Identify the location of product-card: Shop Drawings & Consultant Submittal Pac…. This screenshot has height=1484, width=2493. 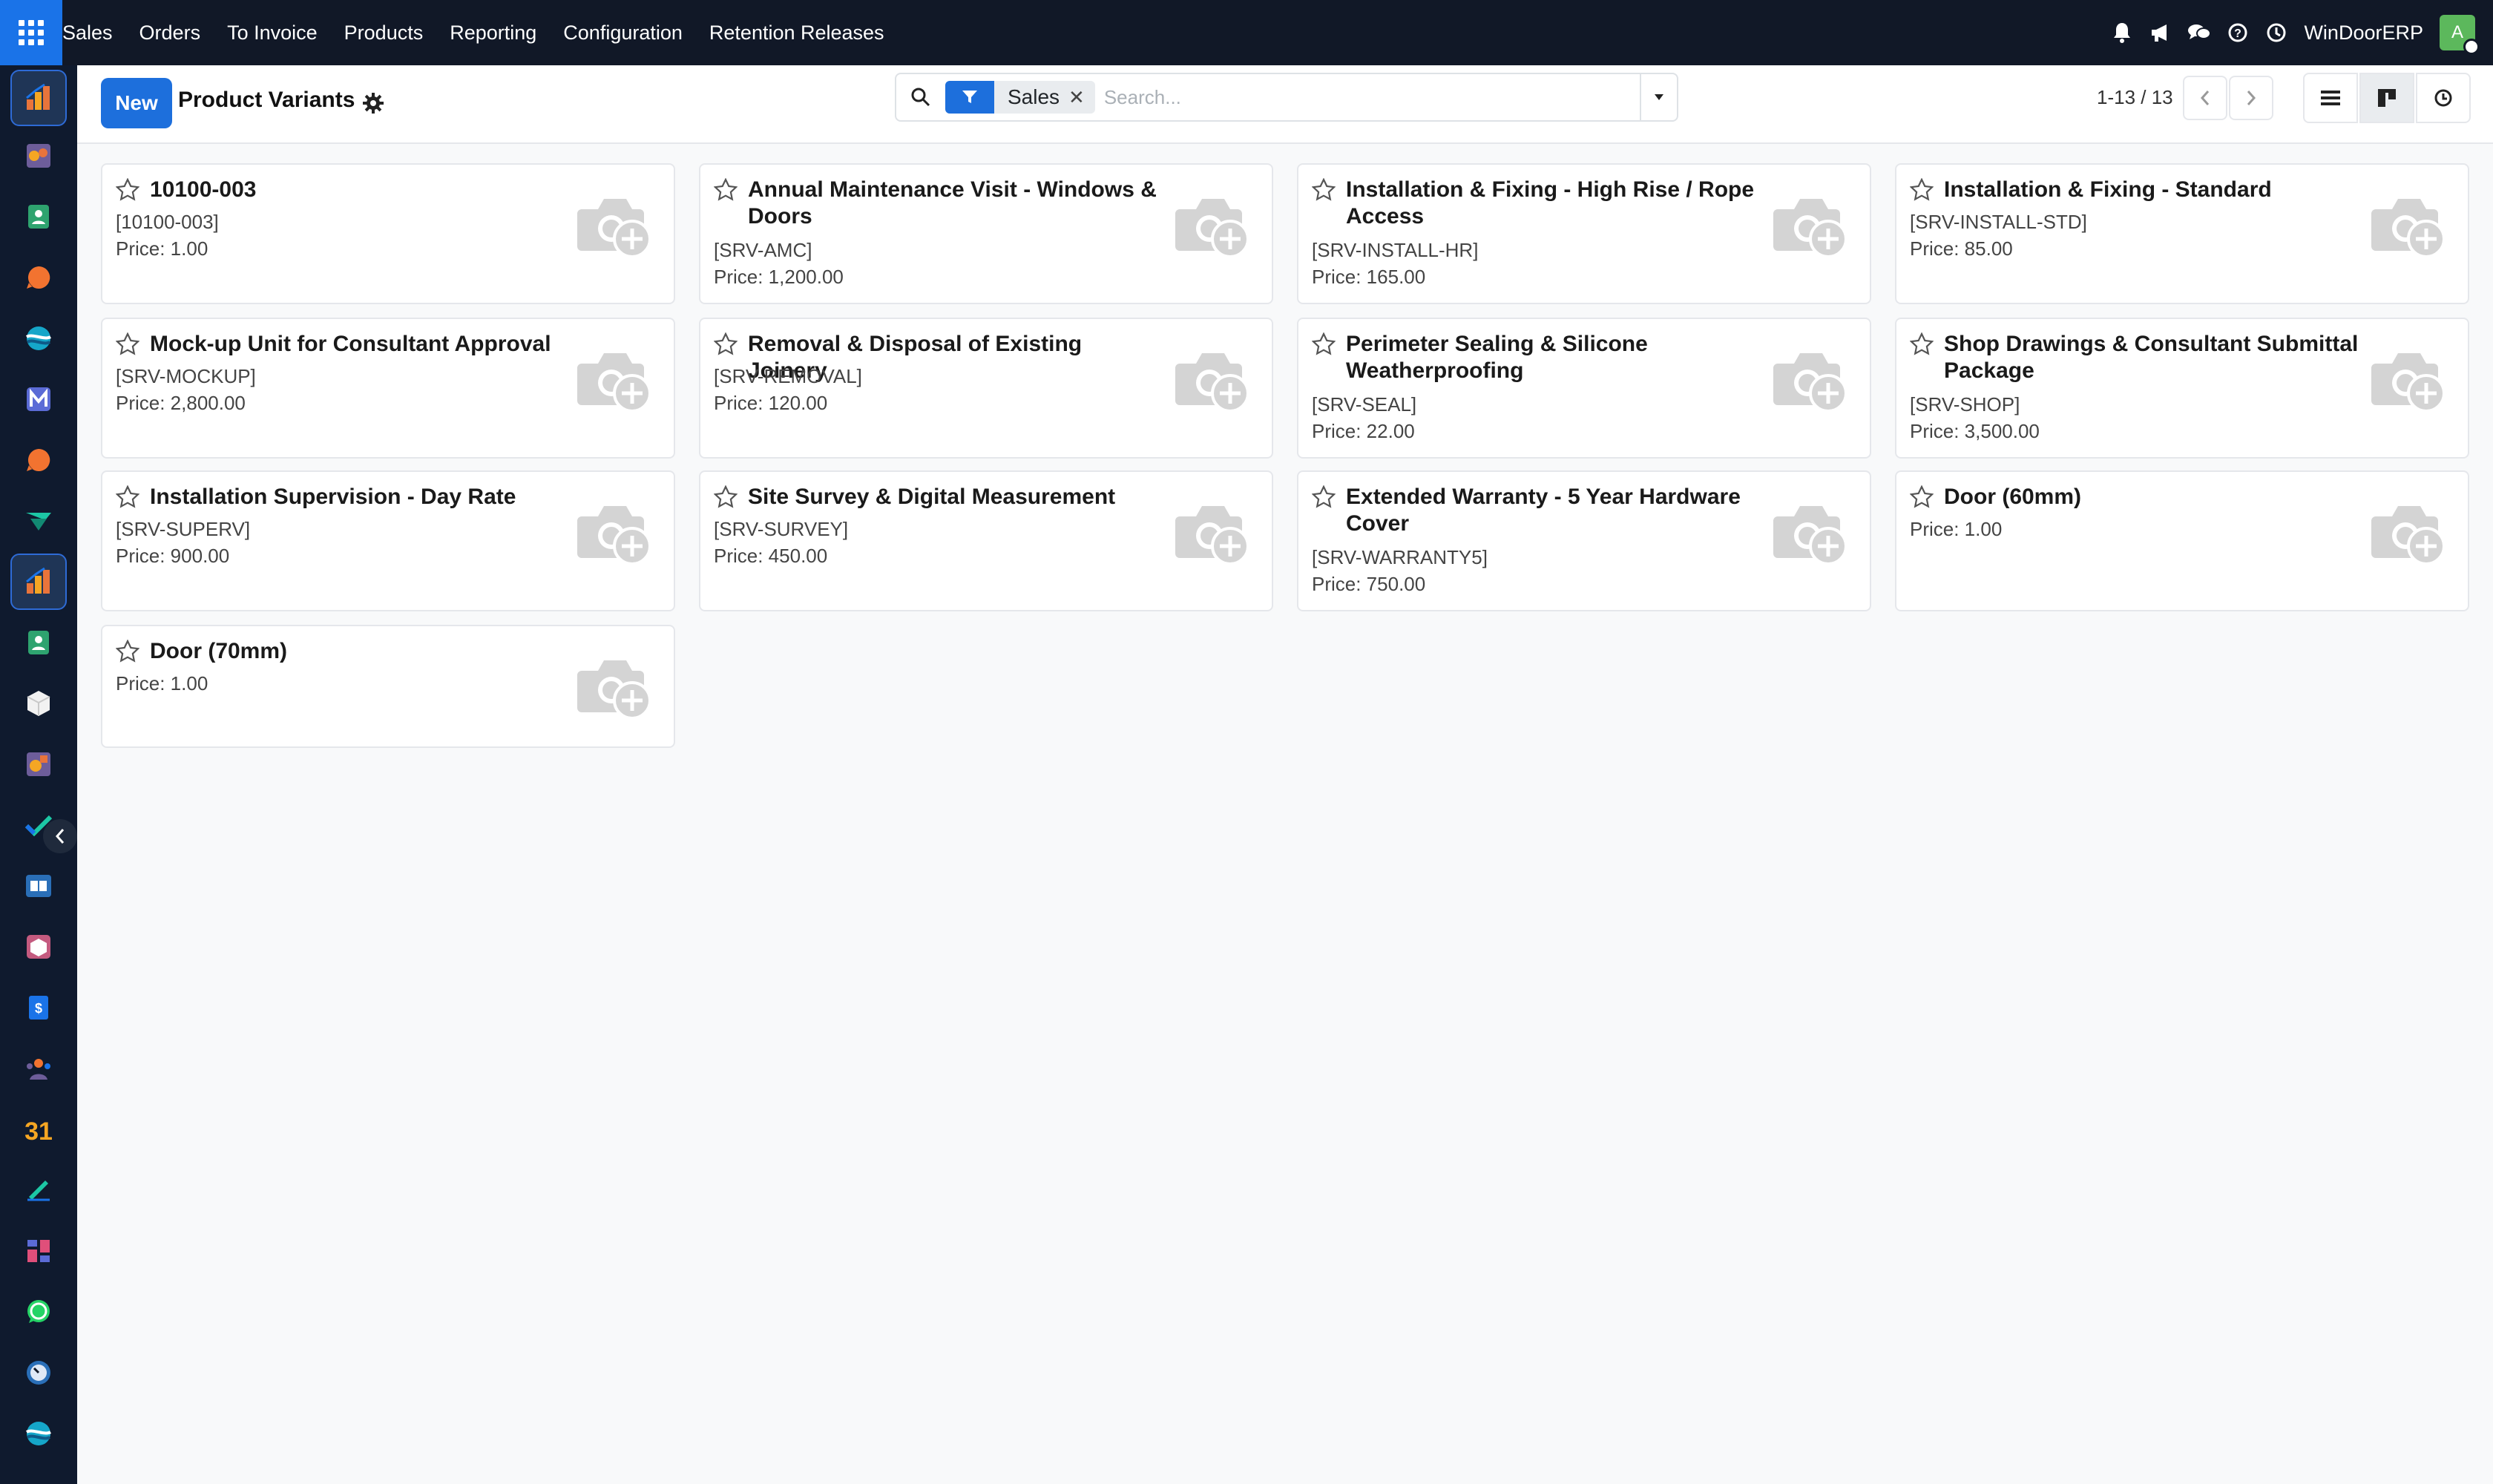
(2182, 388).